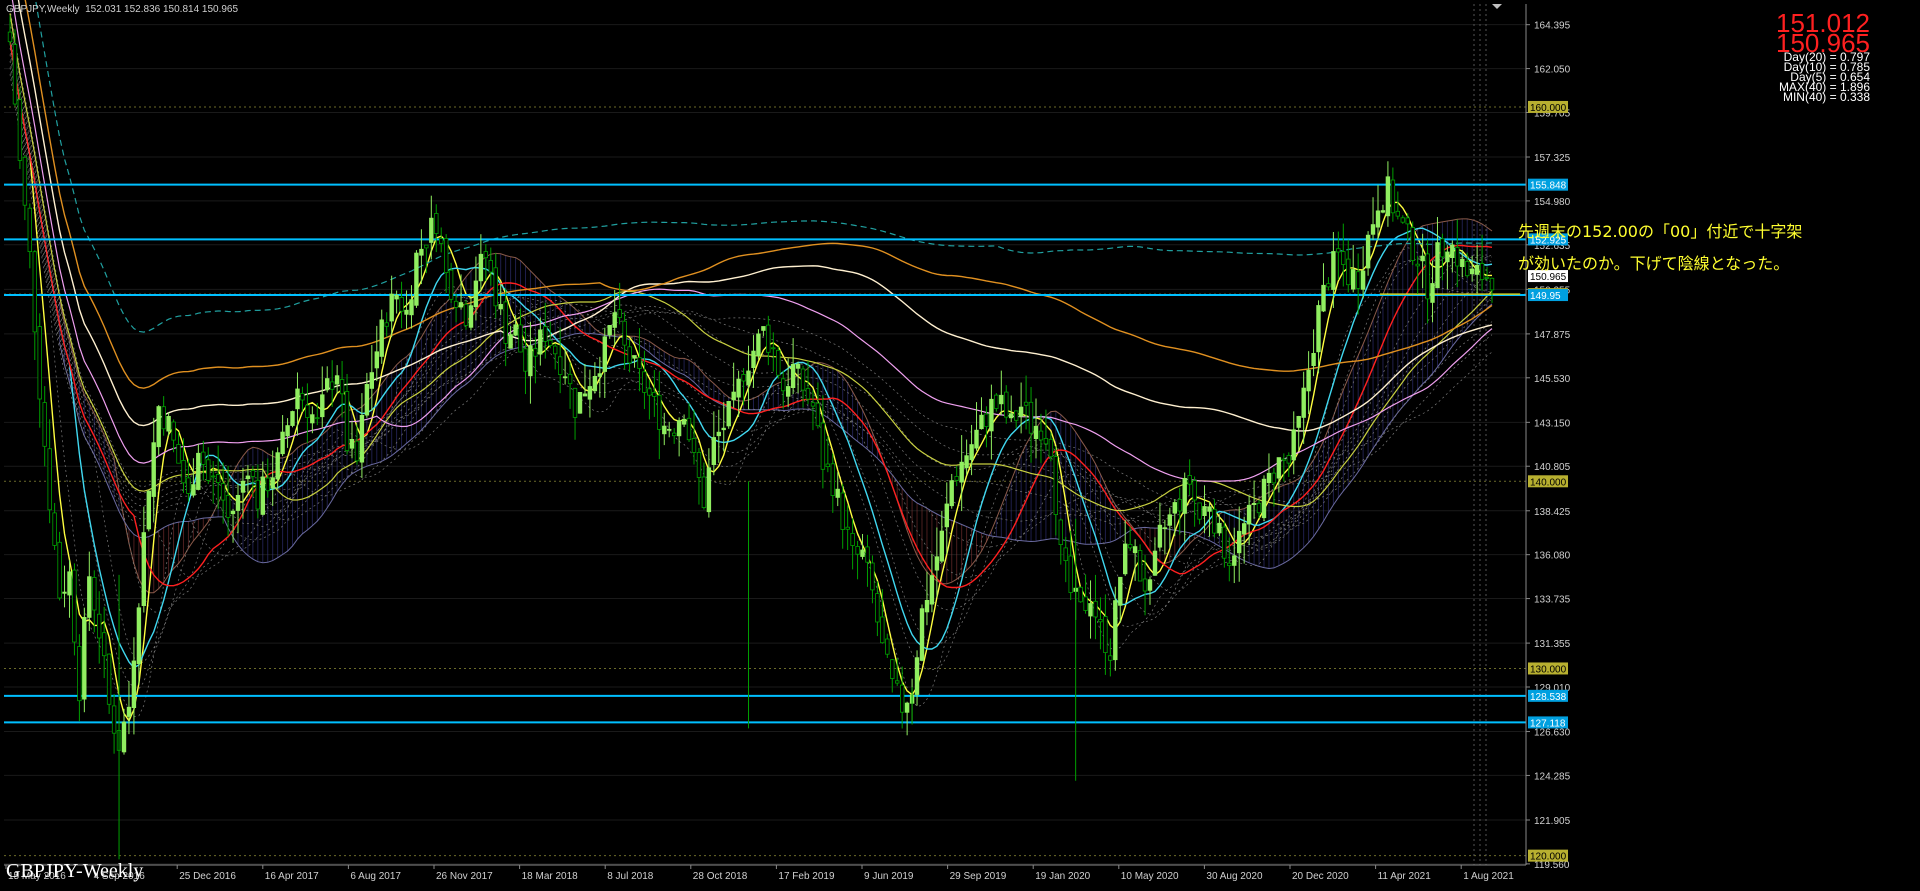  What do you see at coordinates (207, 876) in the screenshot?
I see `time-tick-label: 25 Dec 2016` at bounding box center [207, 876].